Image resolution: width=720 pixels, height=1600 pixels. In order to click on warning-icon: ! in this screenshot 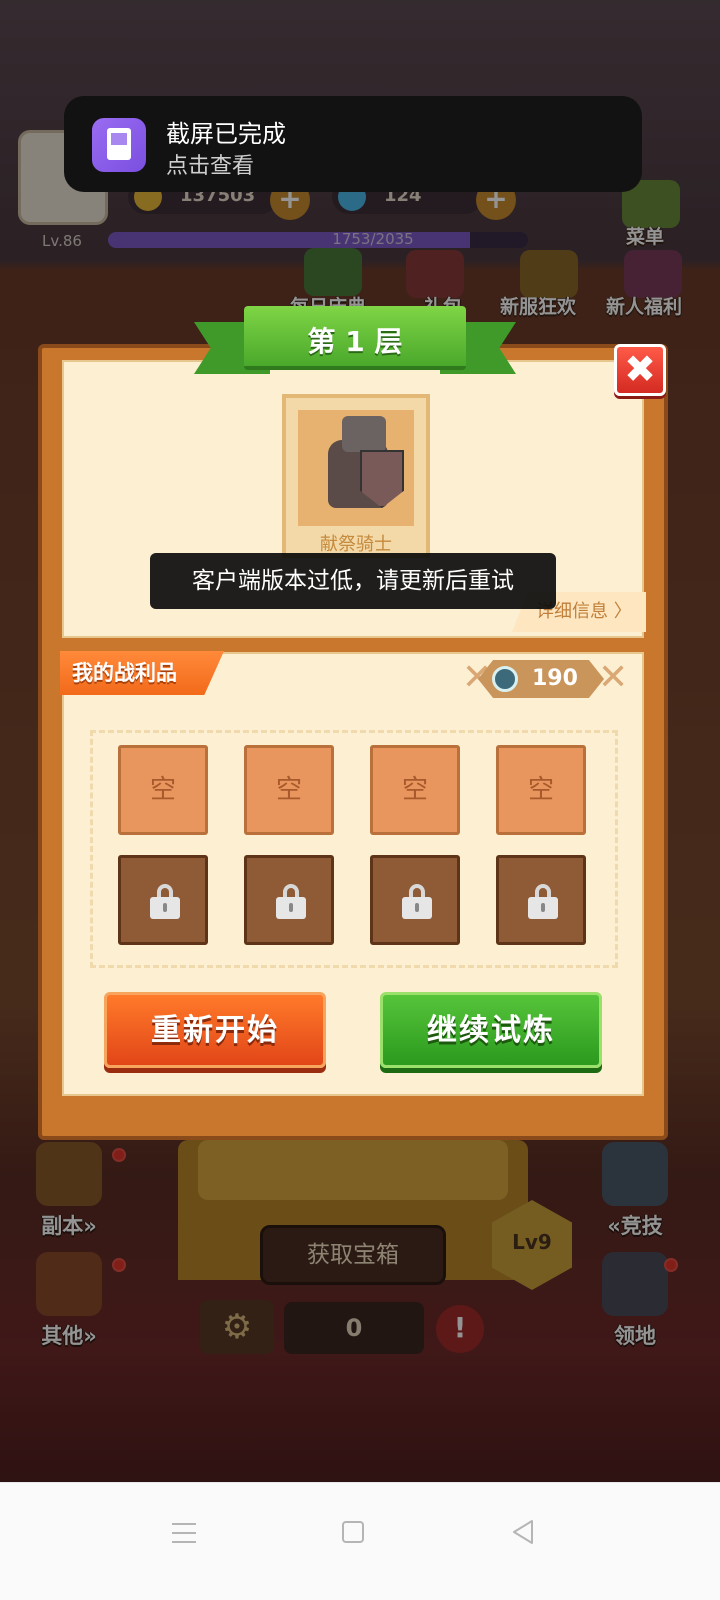, I will do `click(460, 1329)`.